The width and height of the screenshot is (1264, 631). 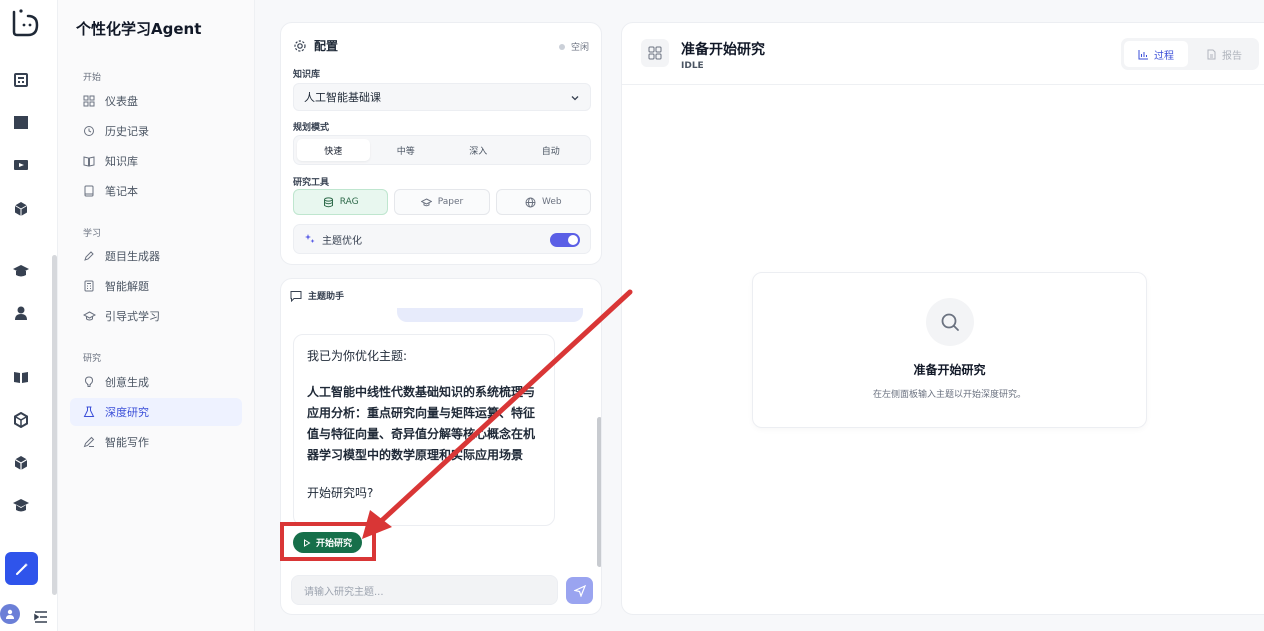 What do you see at coordinates (349, 202) in the screenshot?
I see `tool-rag-label: RAG` at bounding box center [349, 202].